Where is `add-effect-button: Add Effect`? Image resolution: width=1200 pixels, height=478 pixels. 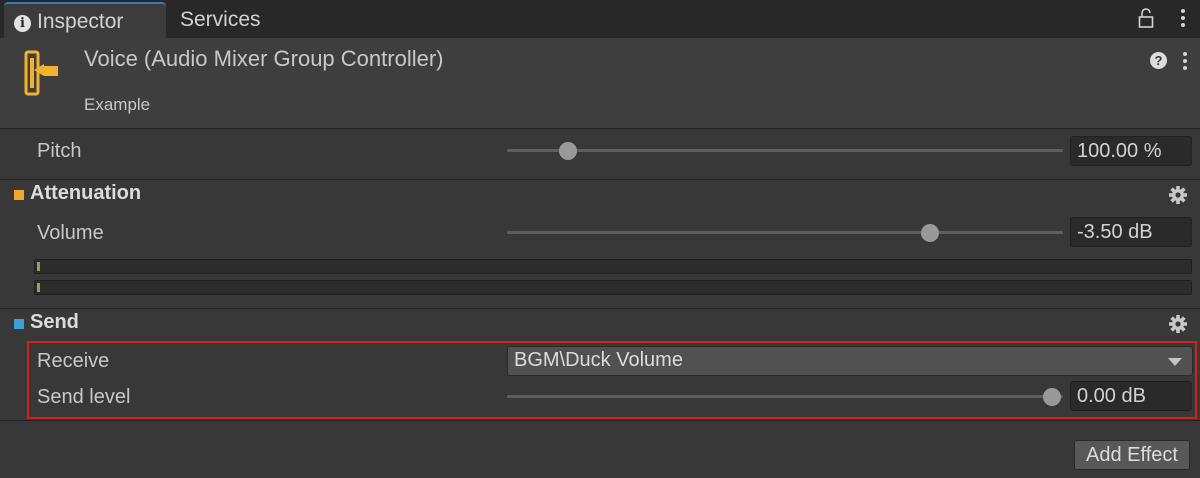 add-effect-button: Add Effect is located at coordinates (1132, 455).